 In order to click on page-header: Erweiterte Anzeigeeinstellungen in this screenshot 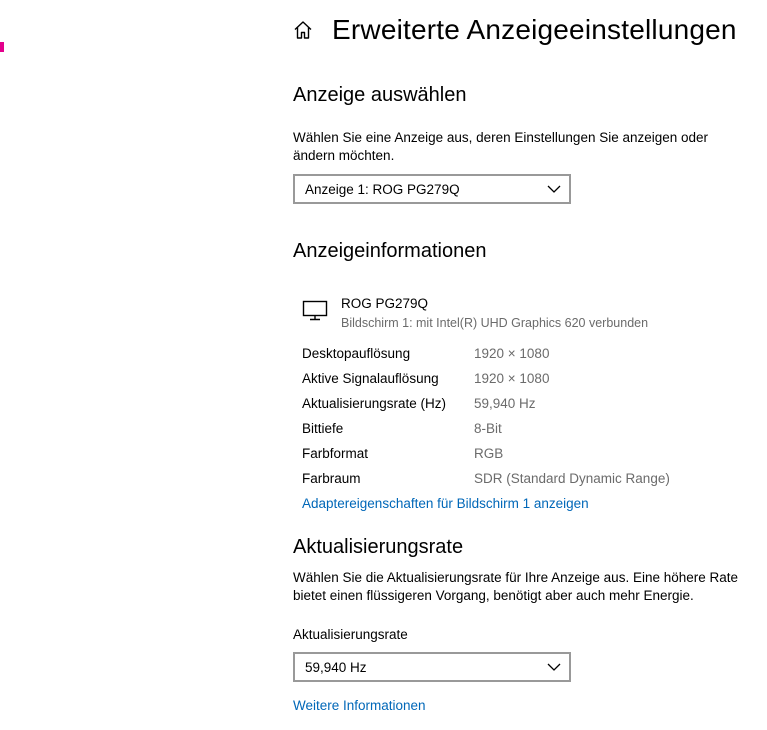, I will do `click(514, 30)`.